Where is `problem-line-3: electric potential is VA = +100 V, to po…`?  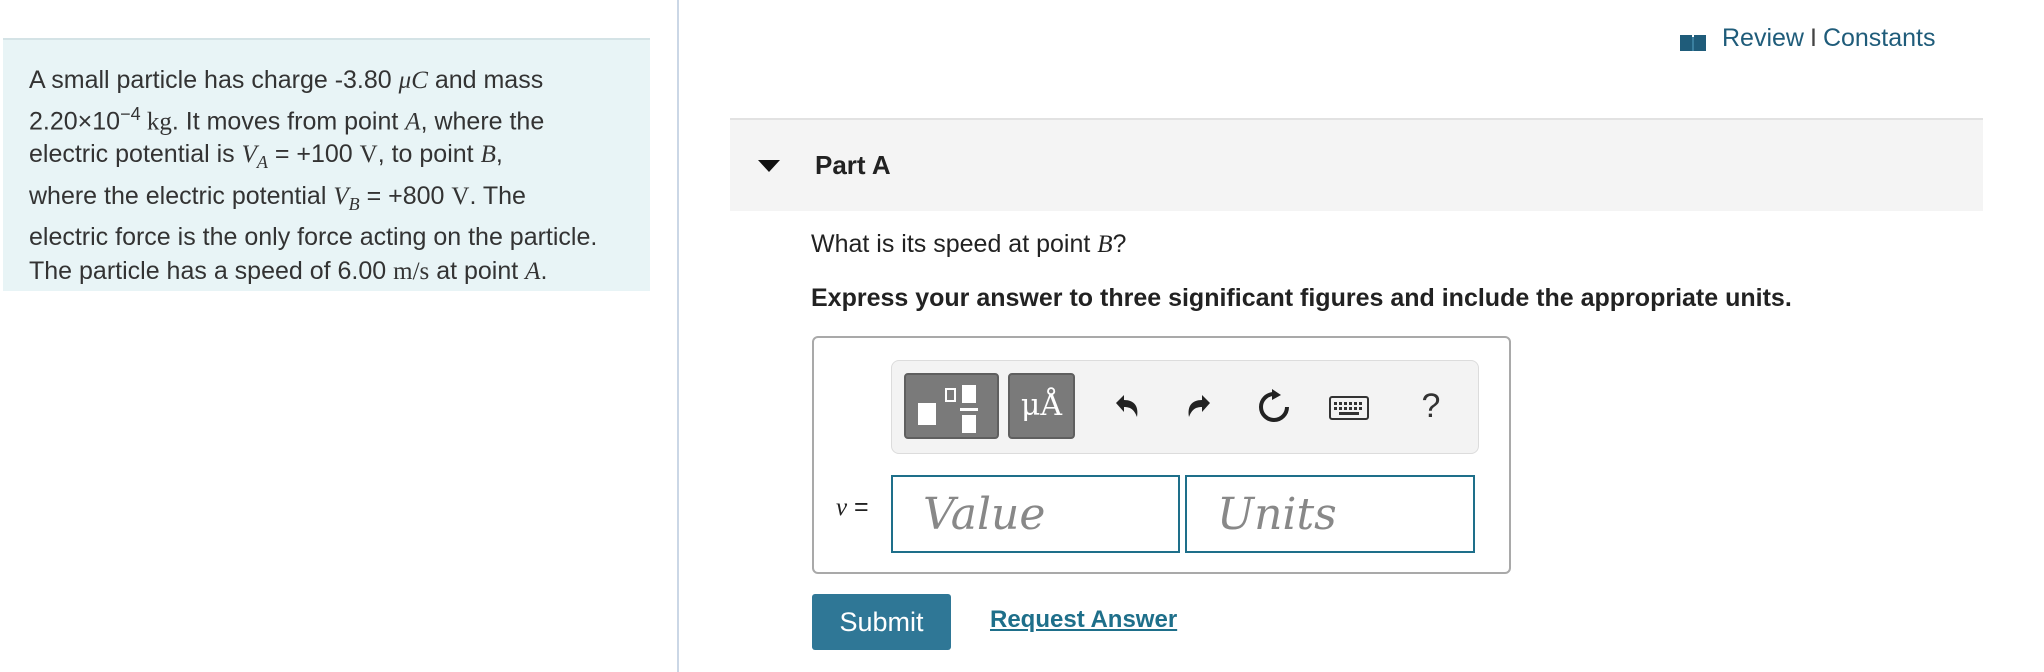
problem-line-3: electric potential is VA = +100 V, to po… is located at coordinates (327, 159).